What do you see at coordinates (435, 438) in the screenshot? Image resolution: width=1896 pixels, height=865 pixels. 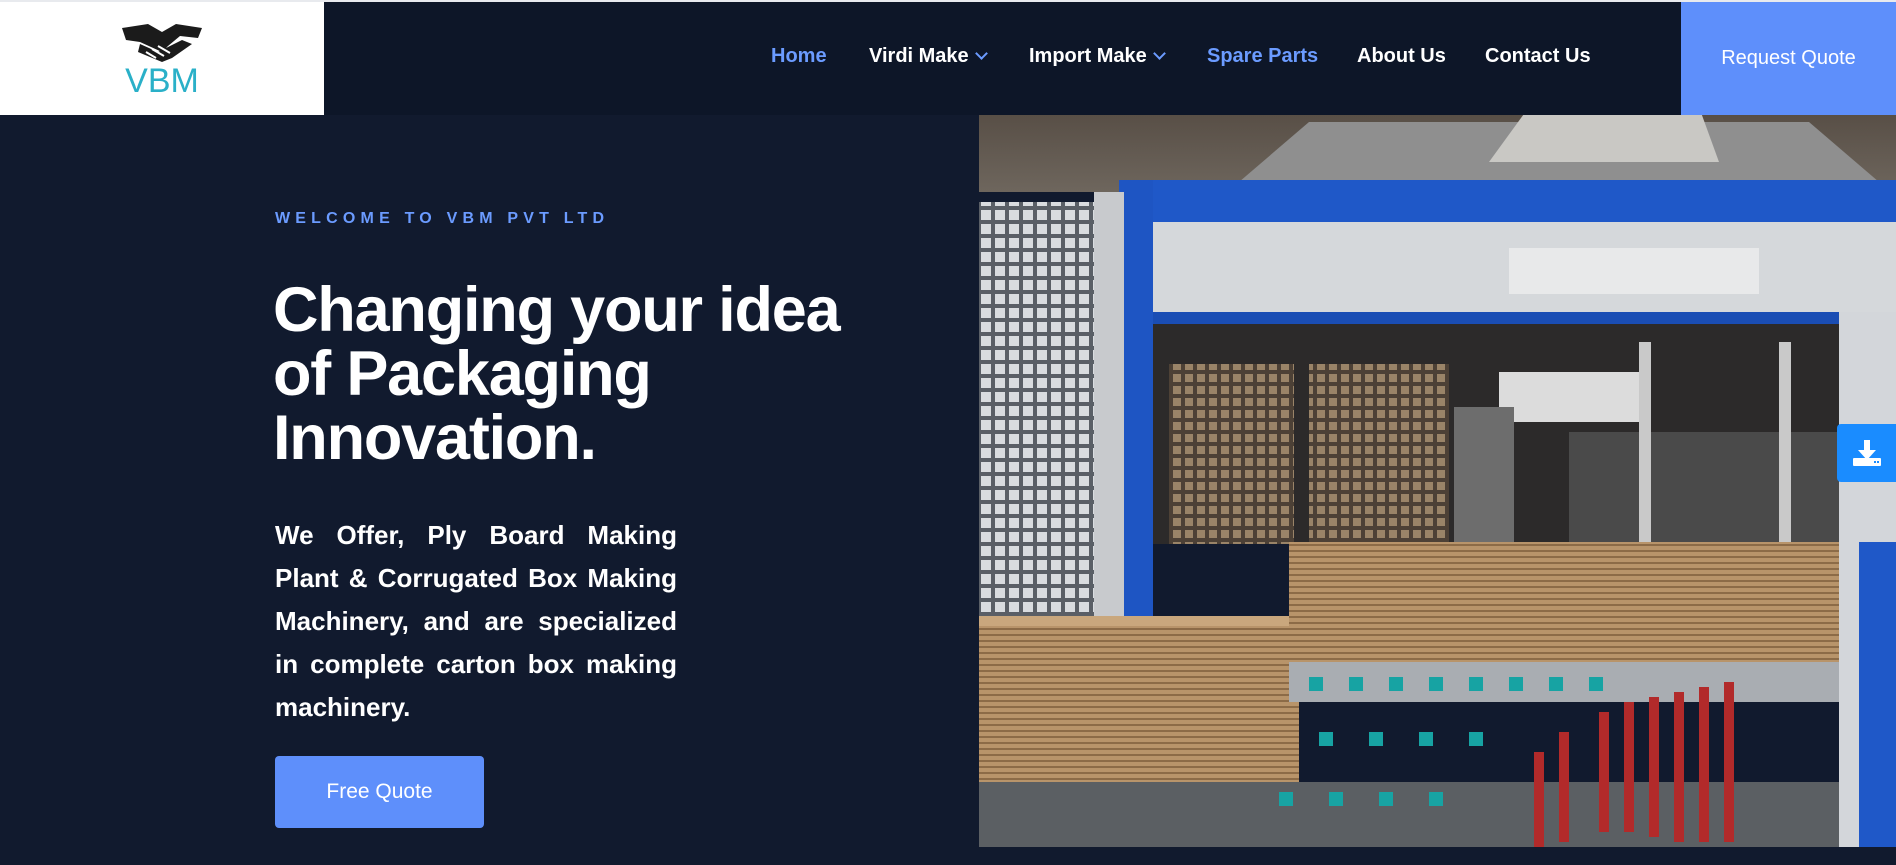 I see `headline-line-3: Innovation.` at bounding box center [435, 438].